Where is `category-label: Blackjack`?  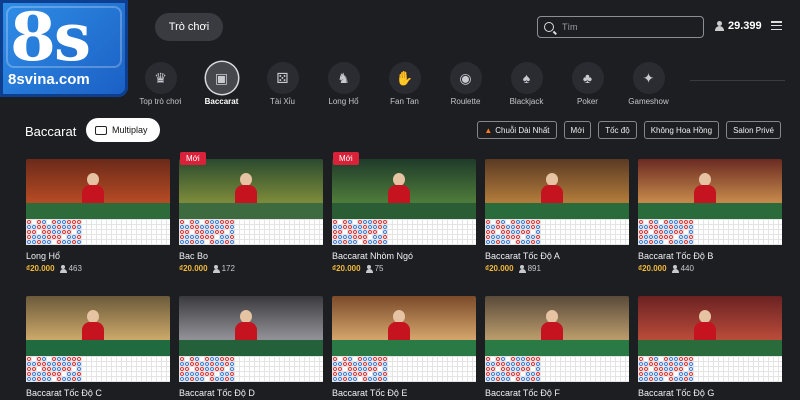
category-label: Blackjack is located at coordinates (526, 101).